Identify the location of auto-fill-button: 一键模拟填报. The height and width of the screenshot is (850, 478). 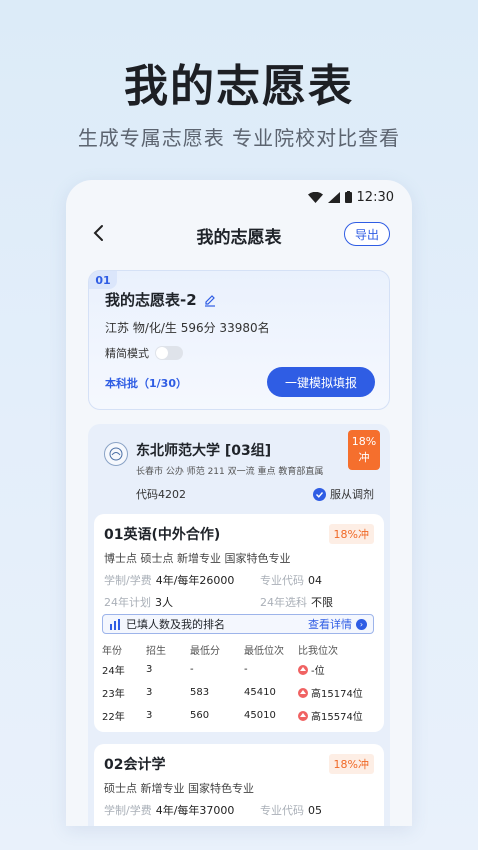
(321, 382).